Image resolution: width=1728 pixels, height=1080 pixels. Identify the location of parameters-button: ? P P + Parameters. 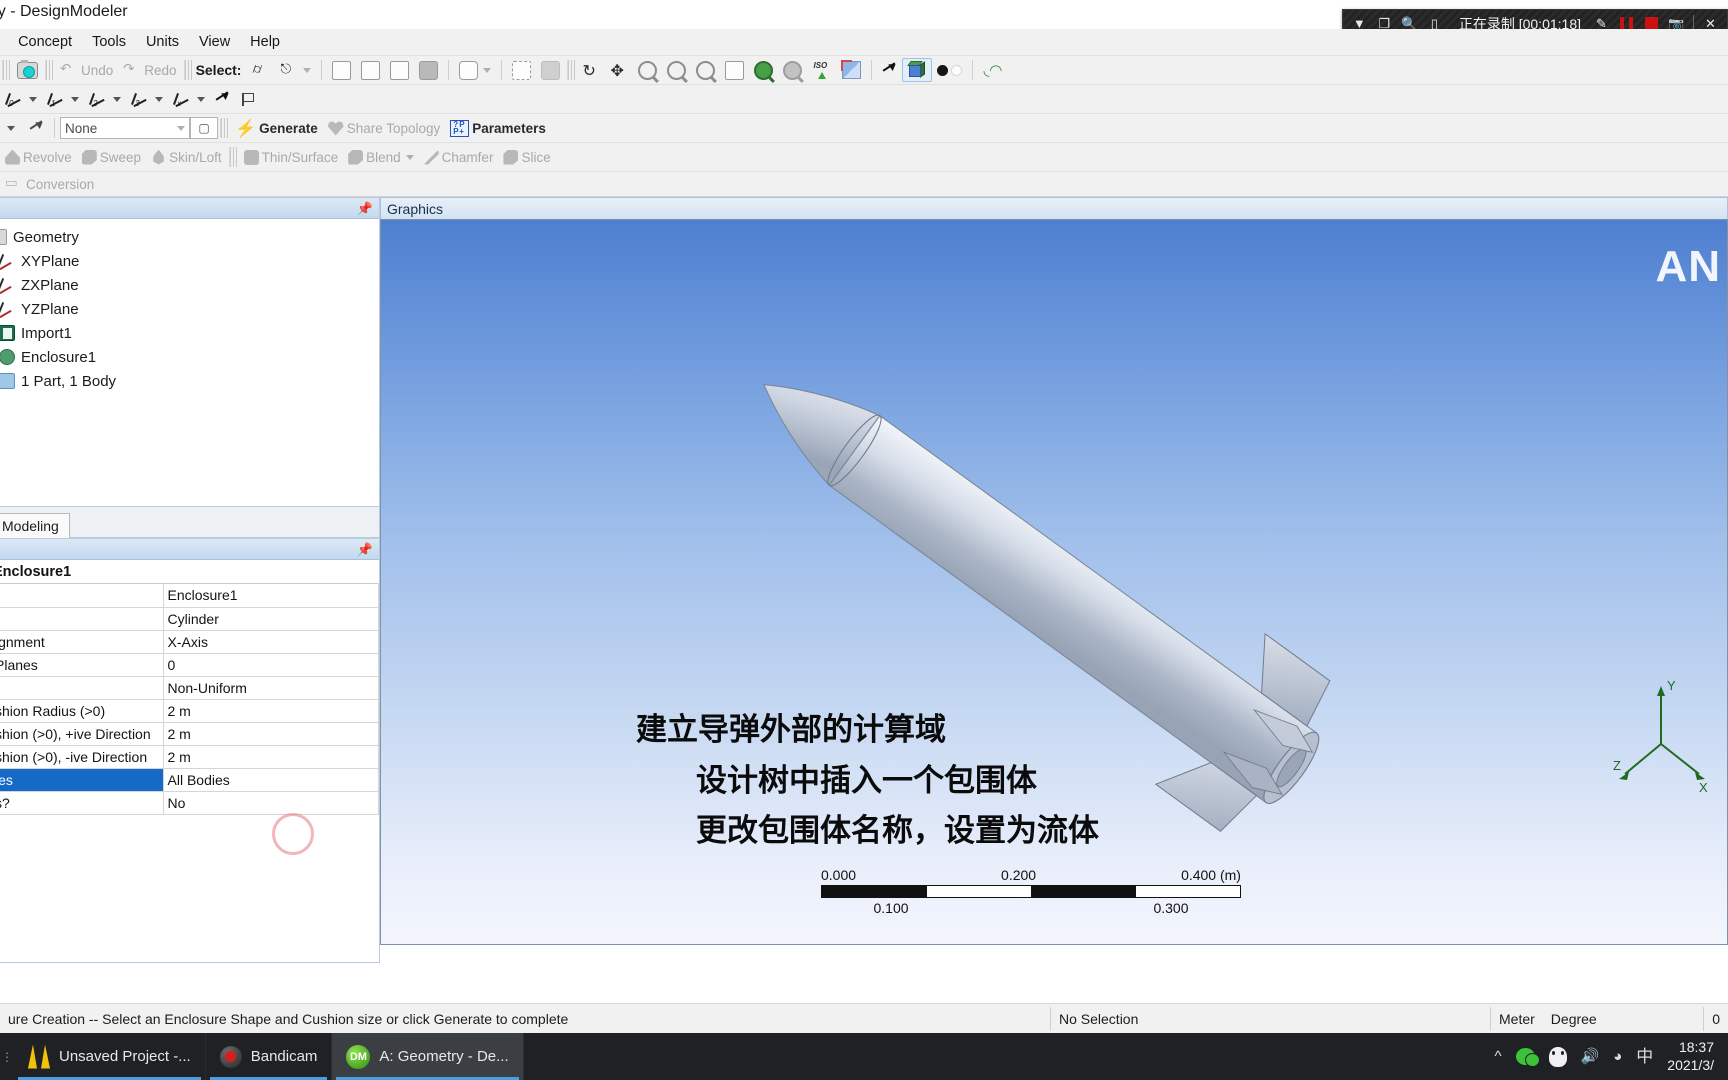
(498, 128).